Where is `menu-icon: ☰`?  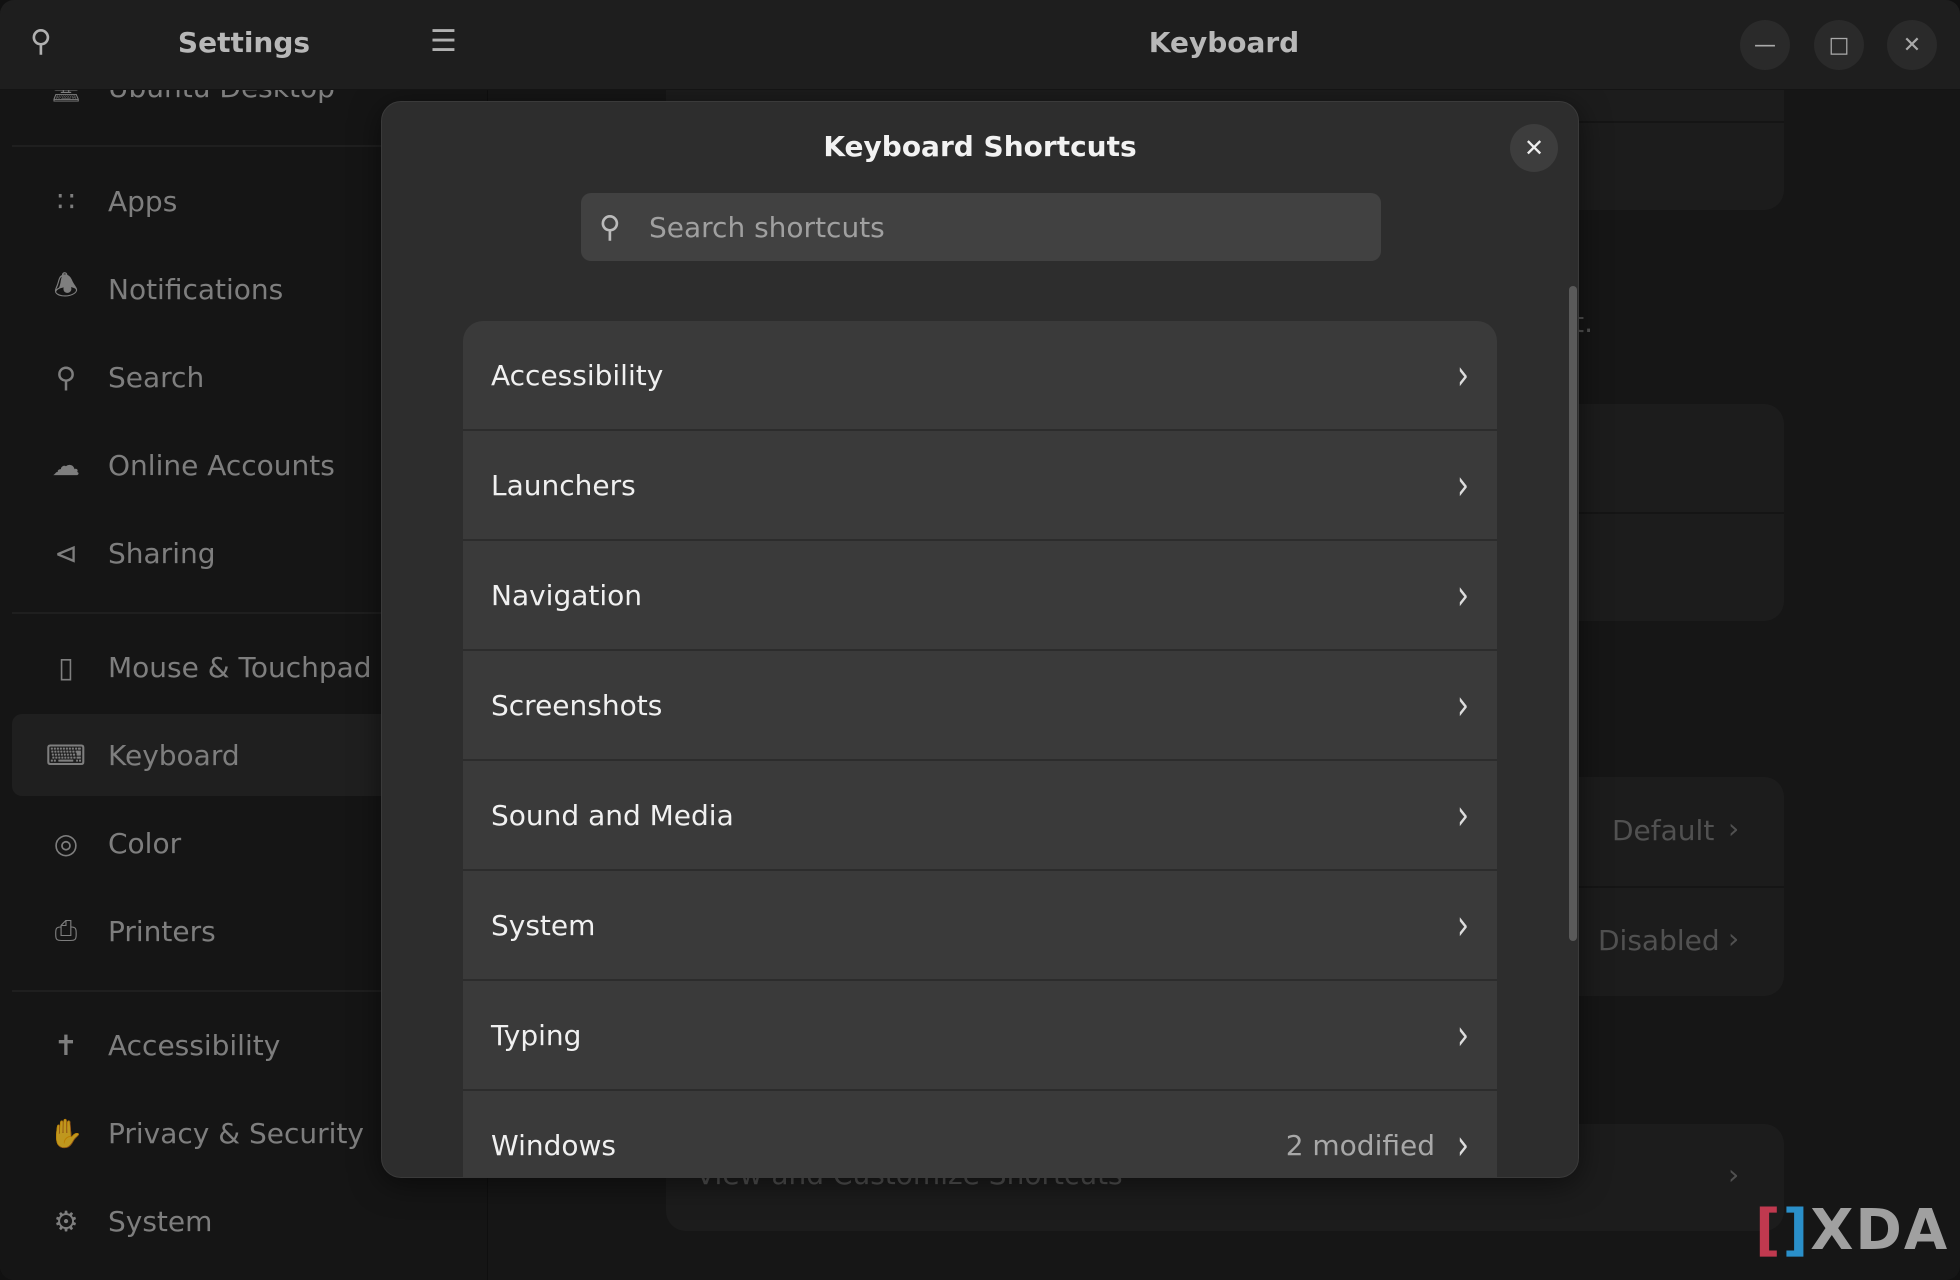 menu-icon: ☰ is located at coordinates (443, 41).